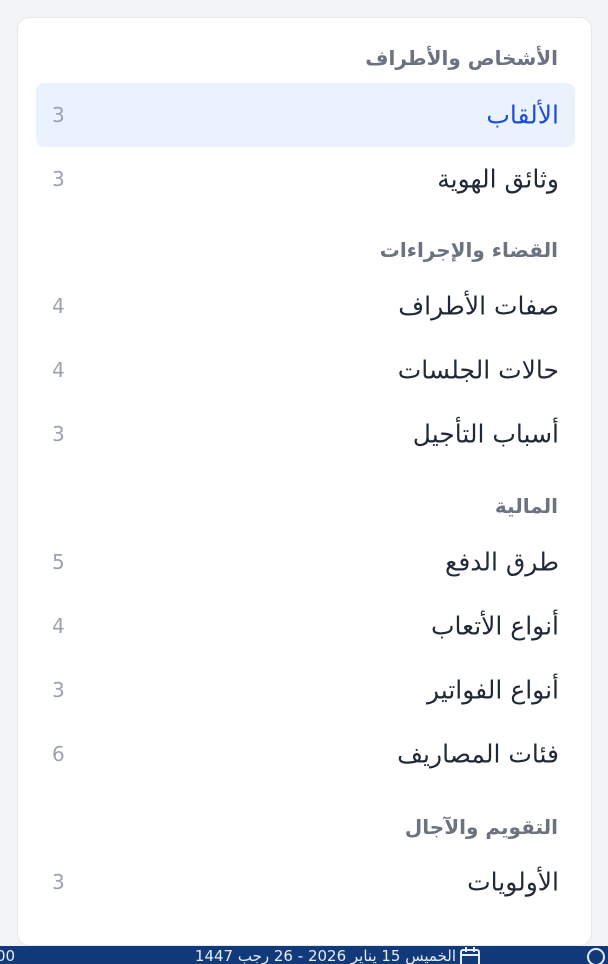  I want to click on list-item-label: الأولويات, so click(513, 882).